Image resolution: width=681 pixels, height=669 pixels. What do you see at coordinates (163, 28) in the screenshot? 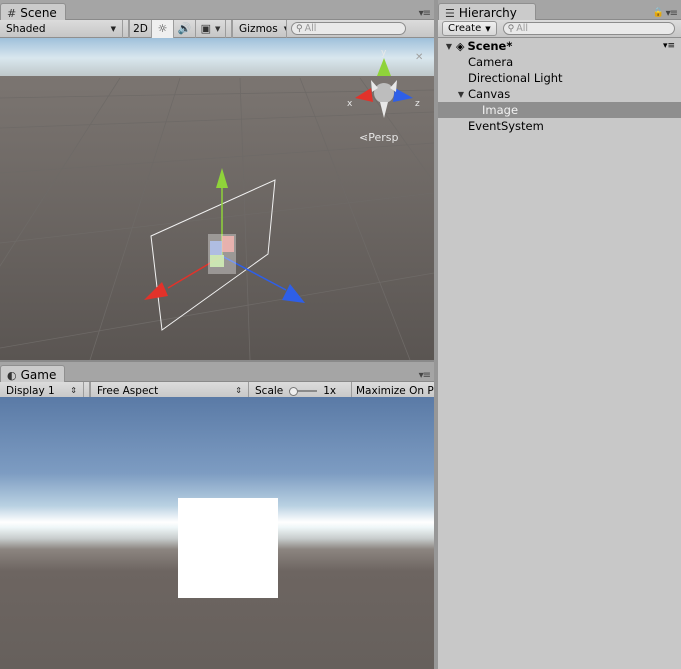
I see `lighting-toggle-icon: ☼` at bounding box center [163, 28].